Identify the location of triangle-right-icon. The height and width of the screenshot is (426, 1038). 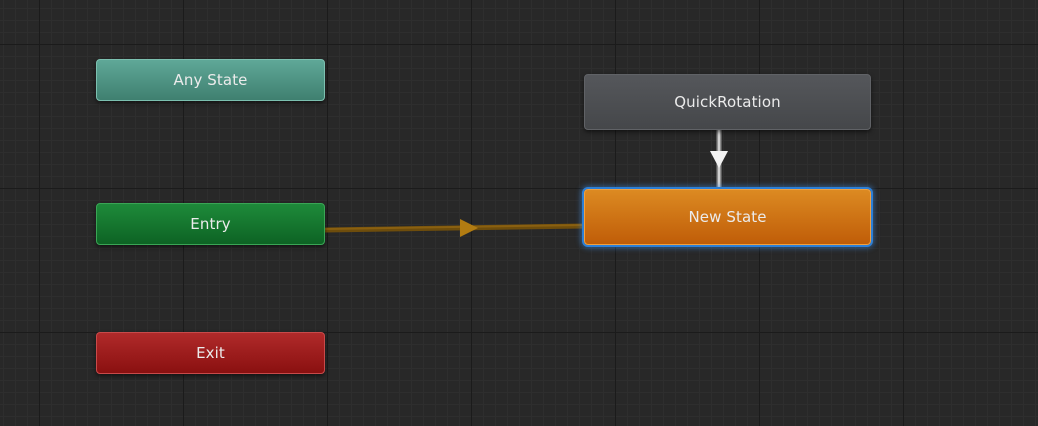
(469, 228).